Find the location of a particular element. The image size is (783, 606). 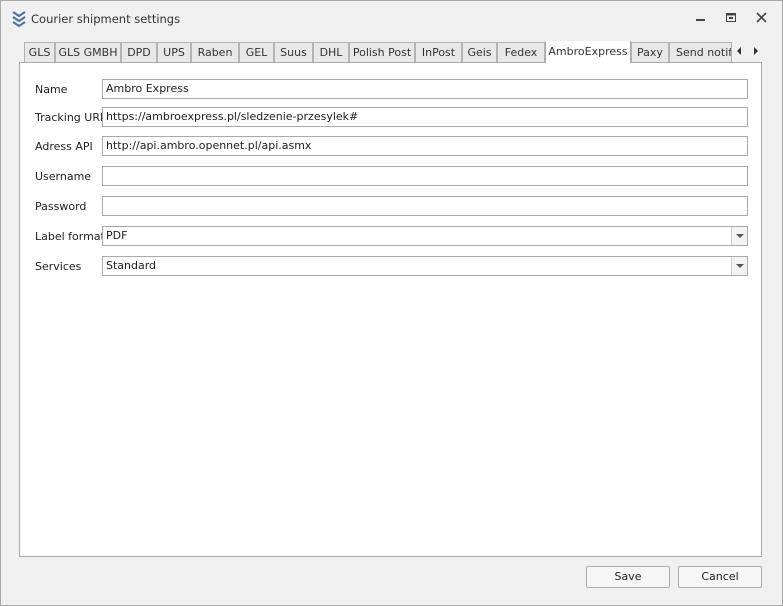

tab-dpd: DPD is located at coordinates (139, 52).